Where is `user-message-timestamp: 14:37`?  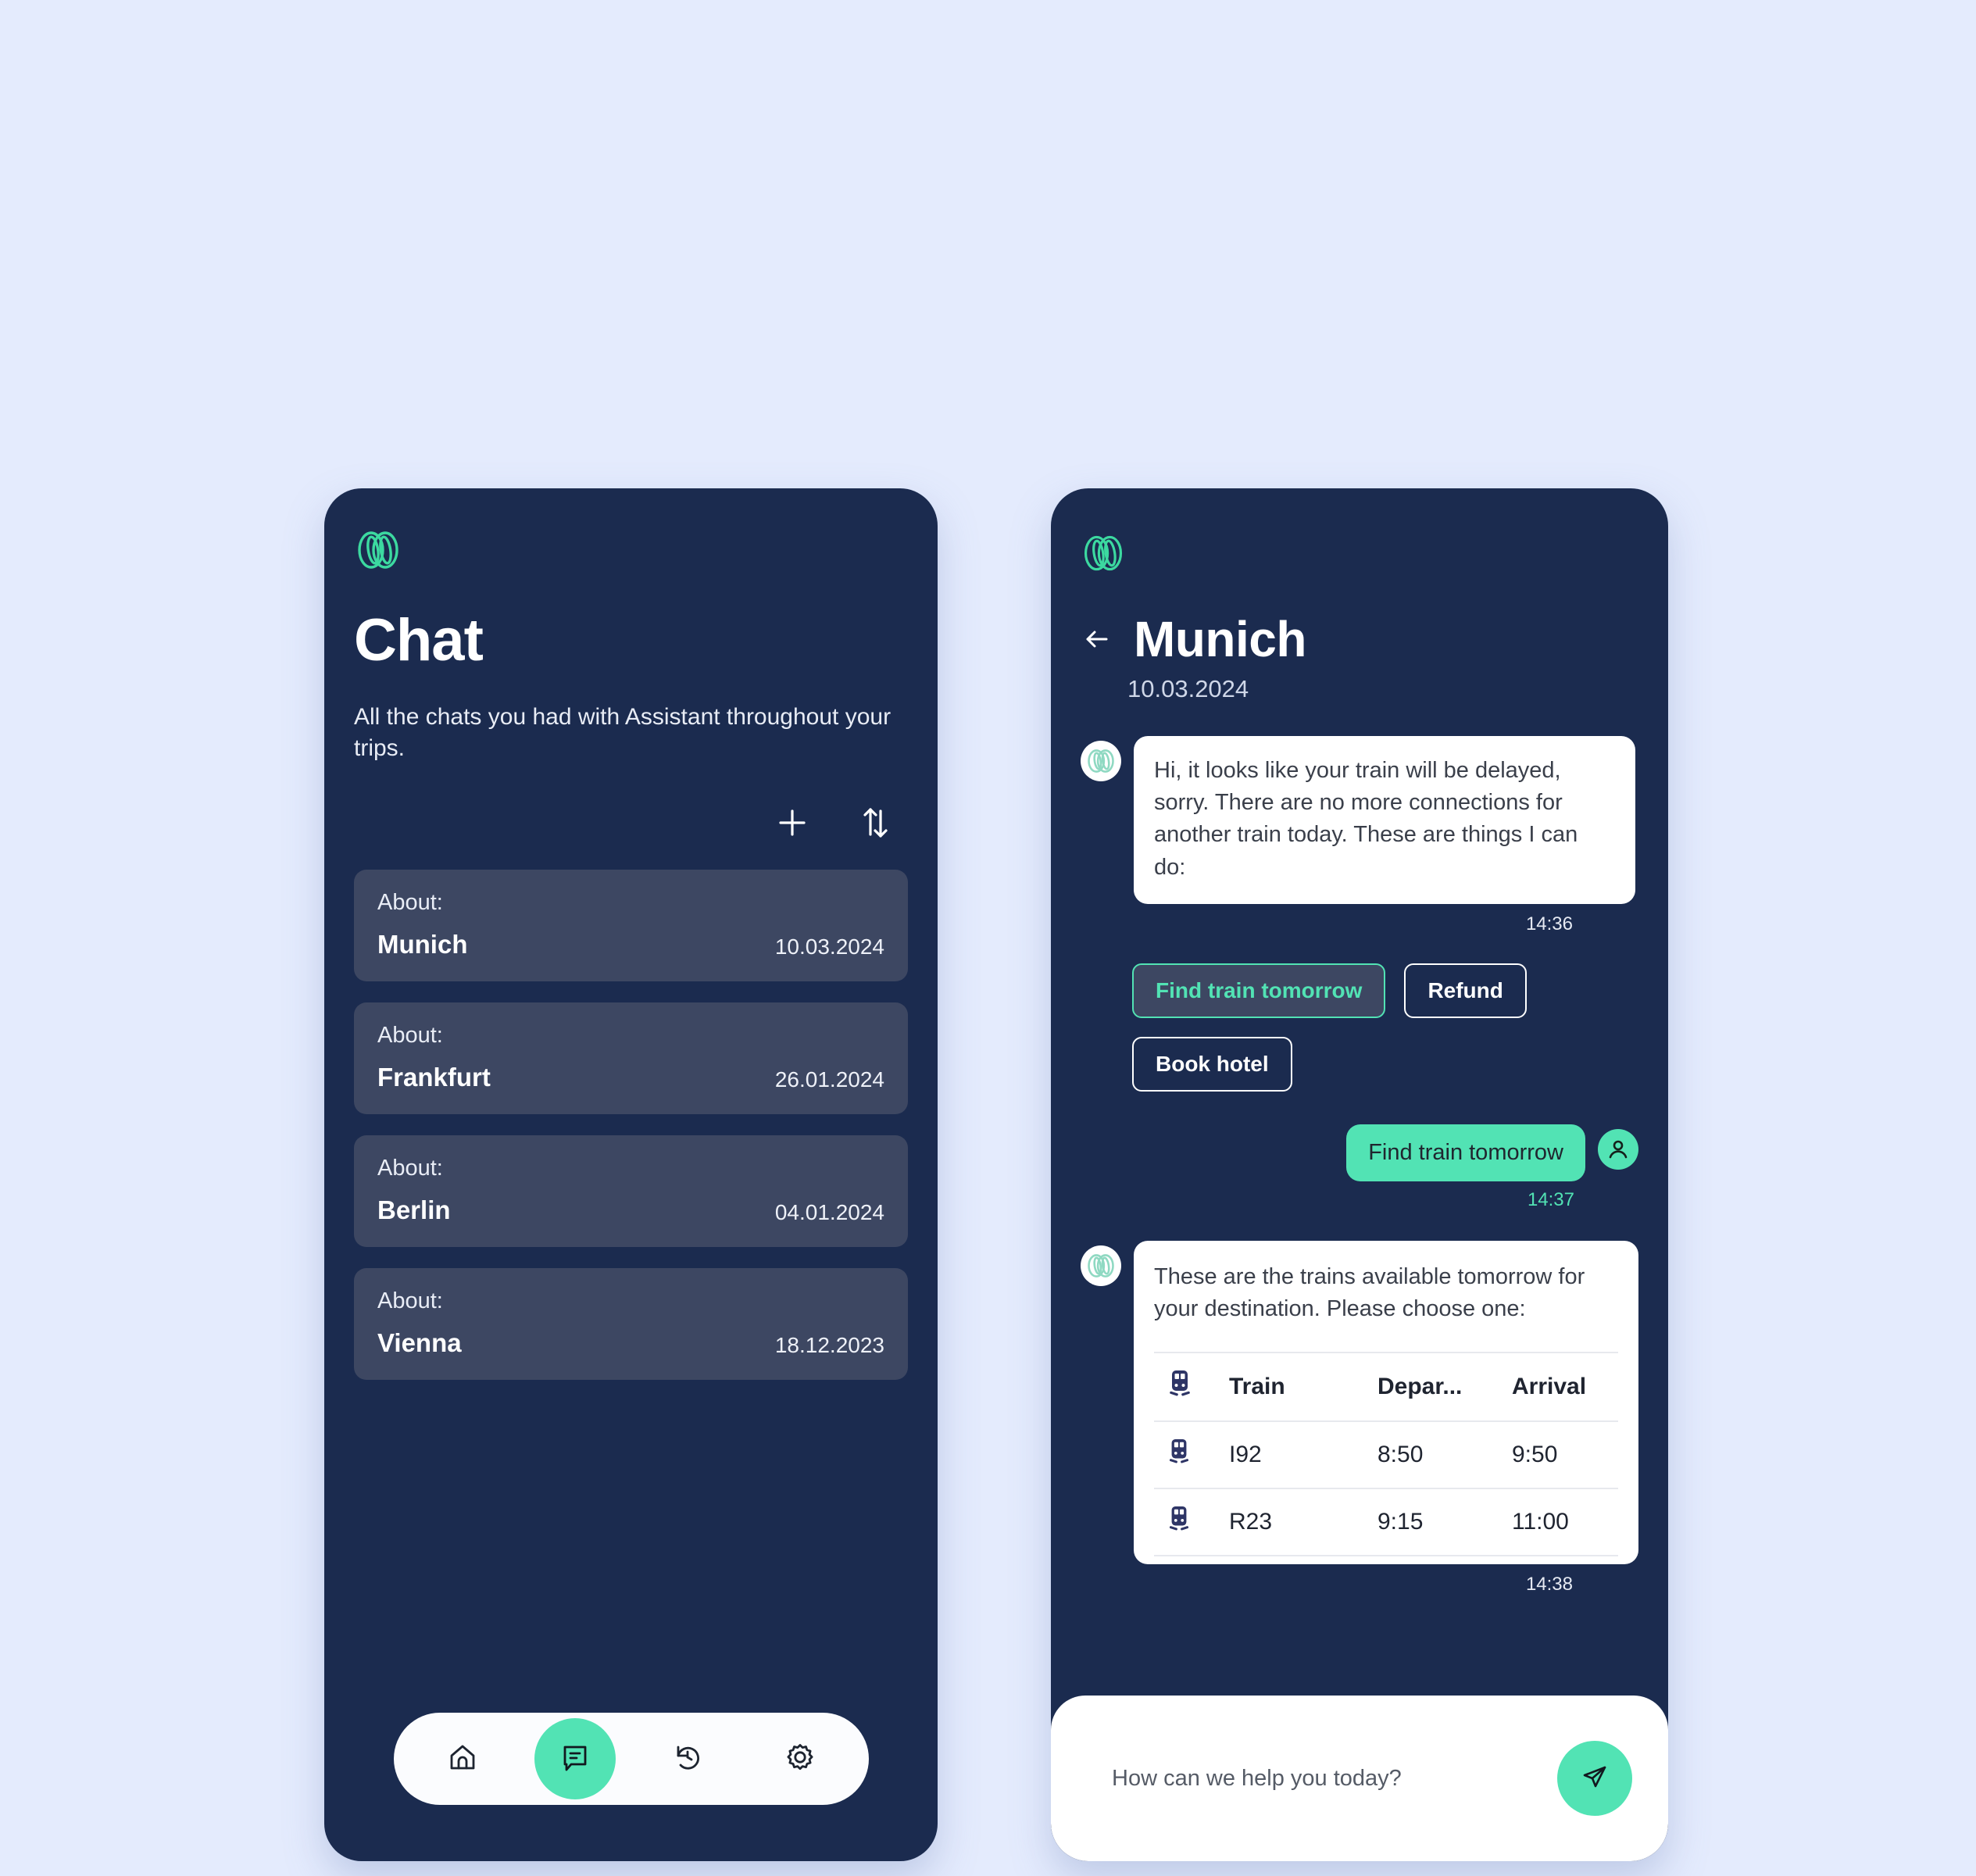
user-message-timestamp: 14:37 is located at coordinates (1550, 1199).